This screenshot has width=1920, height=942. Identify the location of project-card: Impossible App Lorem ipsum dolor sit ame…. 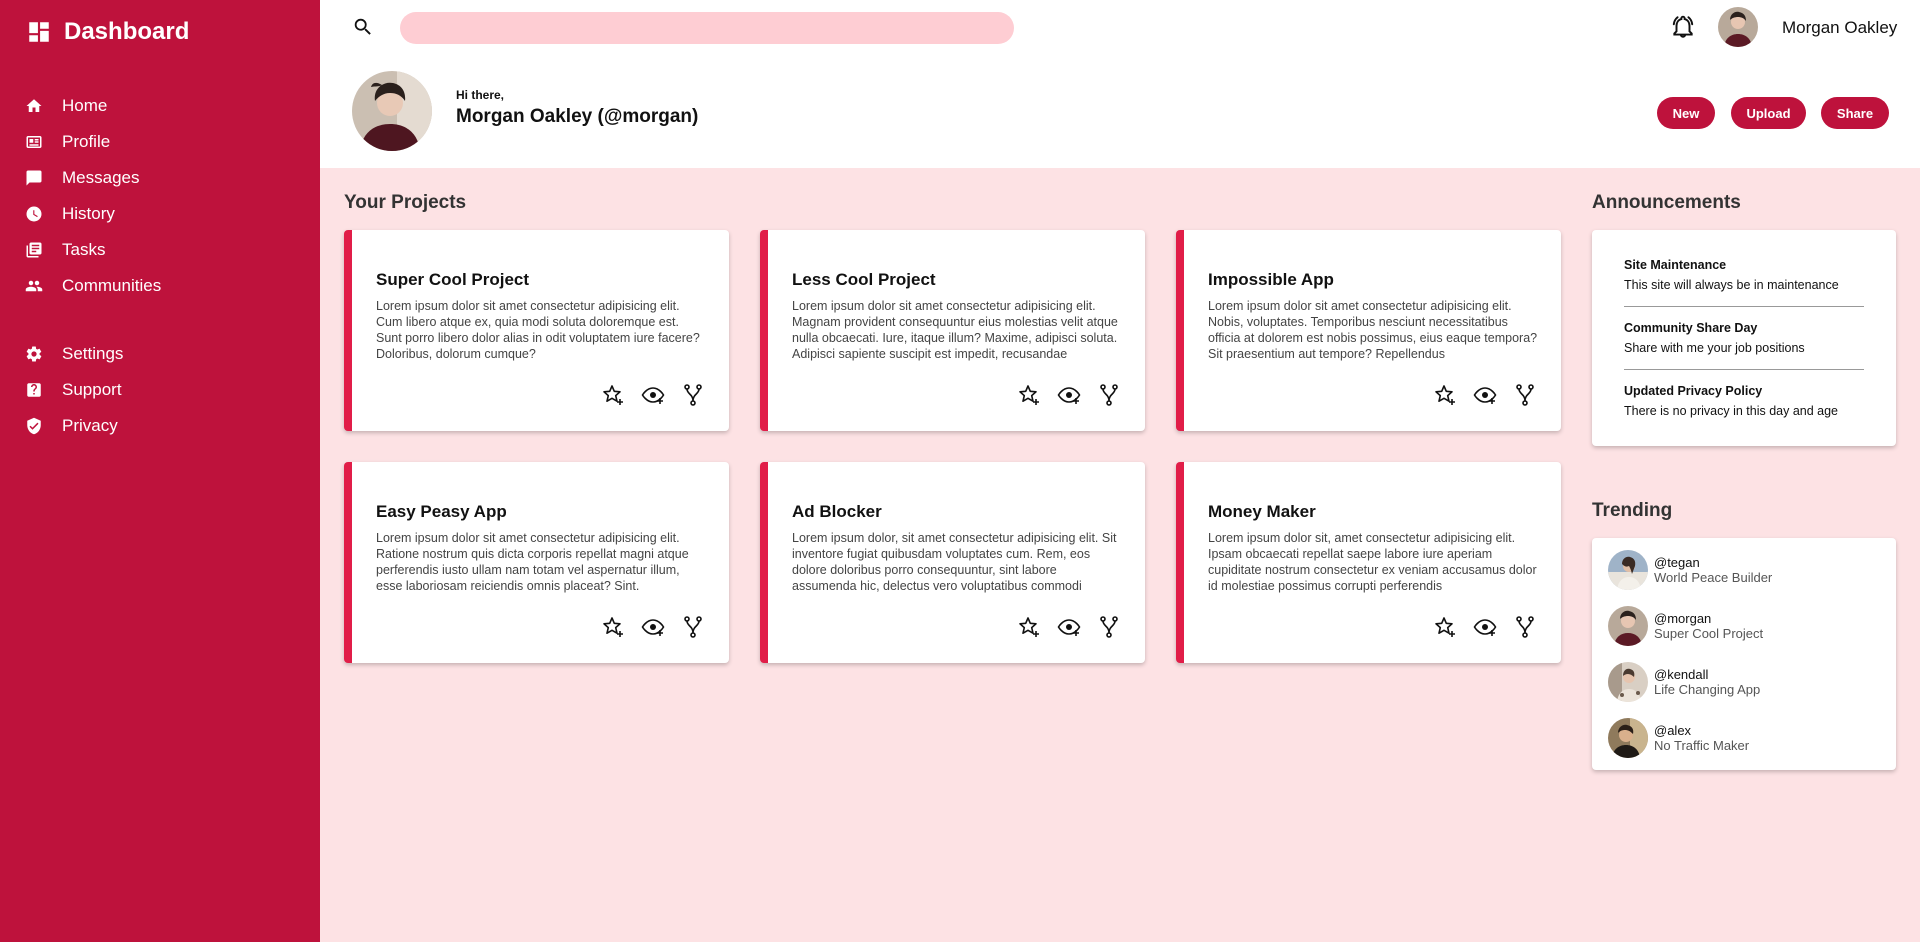
(1368, 330).